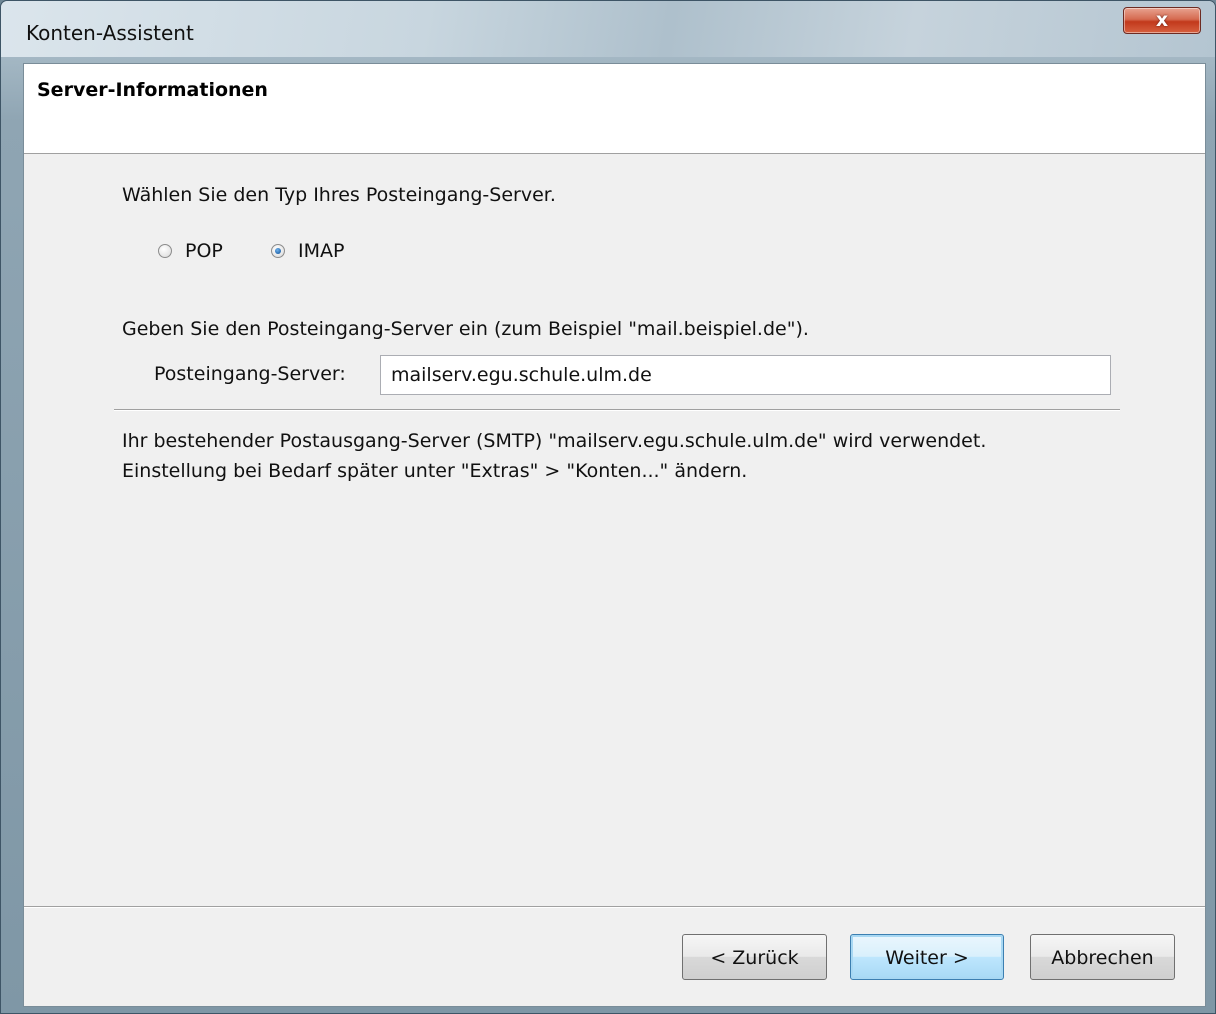  Describe the element at coordinates (278, 251) in the screenshot. I see `radio-imap-circle` at that location.